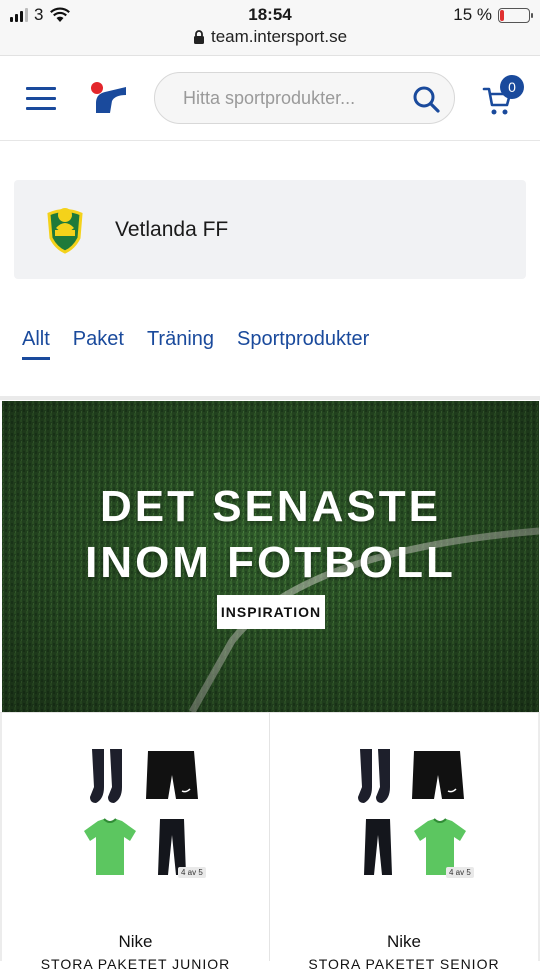 Image resolution: width=540 pixels, height=972 pixels. I want to click on product-card: 4 av 5 Nike STORA PAKETET JUNIOR, so click(135, 842).